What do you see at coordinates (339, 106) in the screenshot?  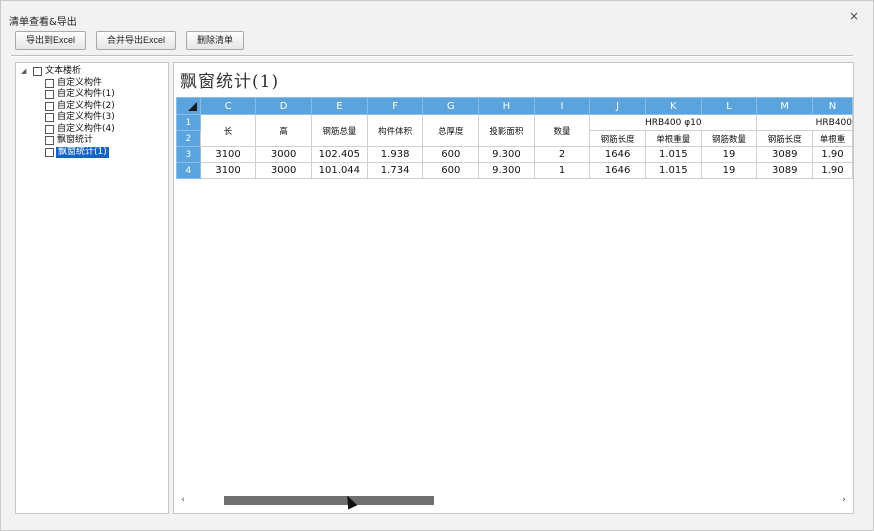 I see `column-header: E` at bounding box center [339, 106].